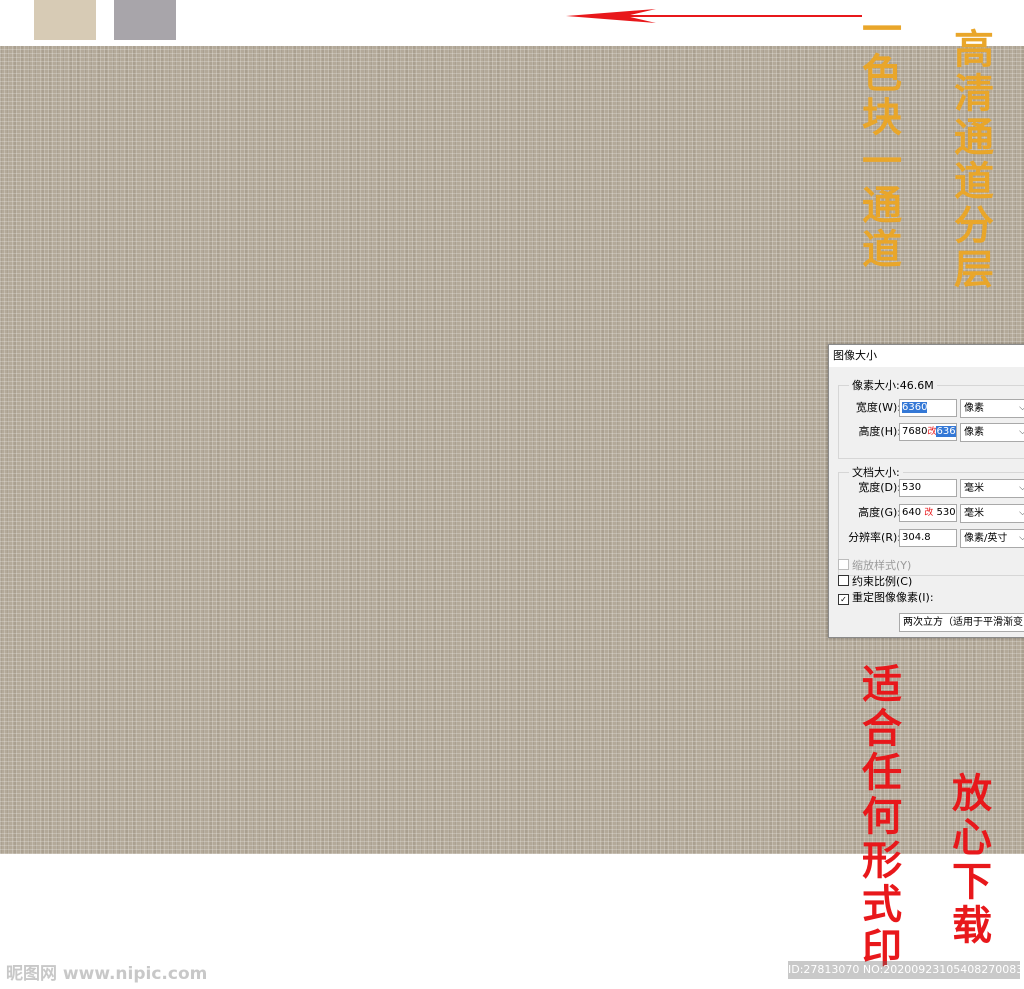 The height and width of the screenshot is (989, 1024). Describe the element at coordinates (992, 513) in the screenshot. I see `doc-height-unit-select: 毫米 ⌵` at that location.